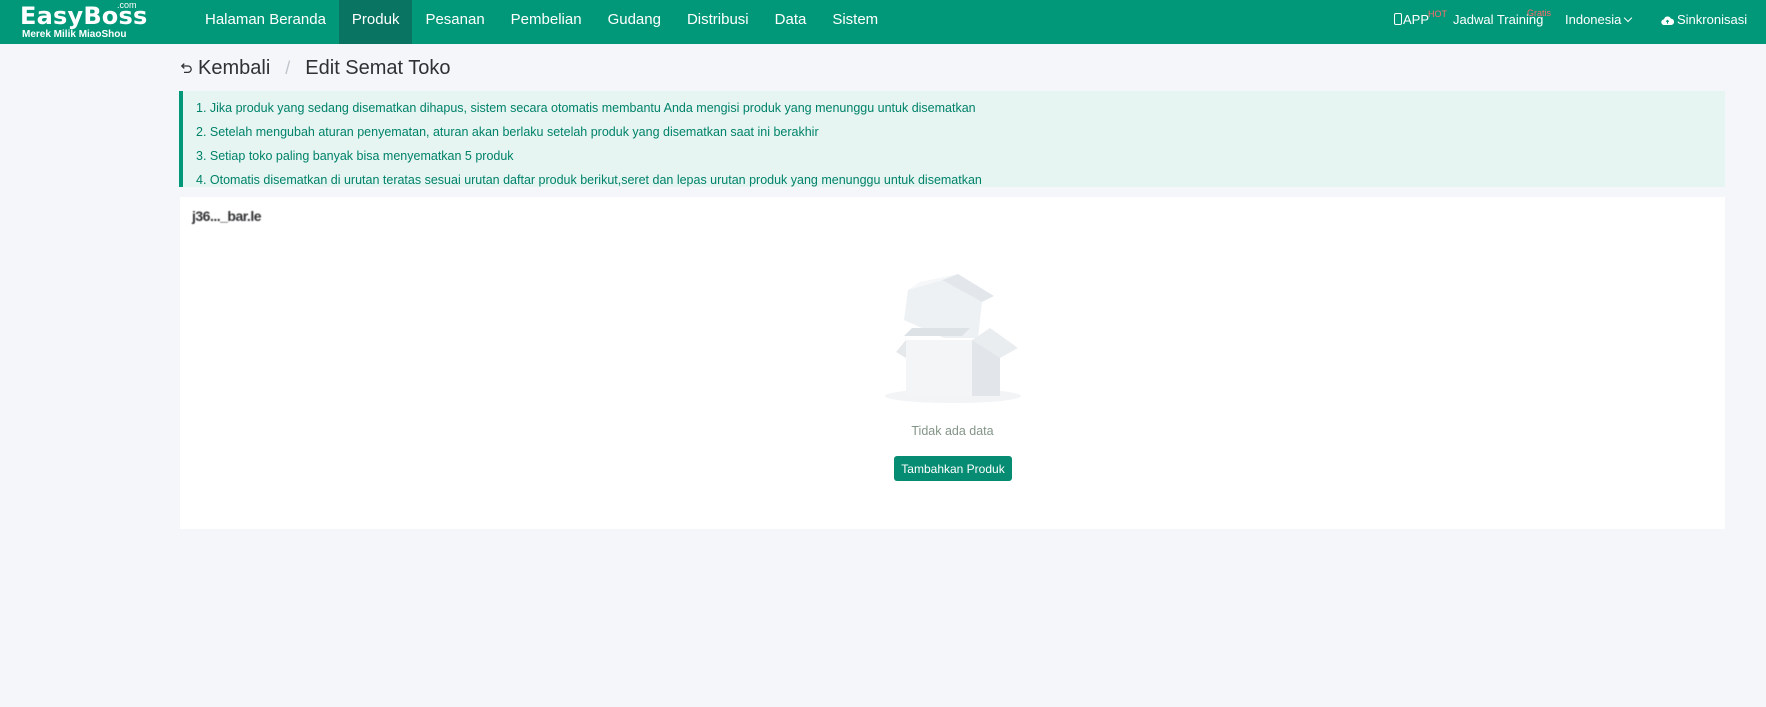 Image resolution: width=1766 pixels, height=707 pixels. Describe the element at coordinates (1712, 19) in the screenshot. I see `sync-label: Sinkronisasi` at that location.